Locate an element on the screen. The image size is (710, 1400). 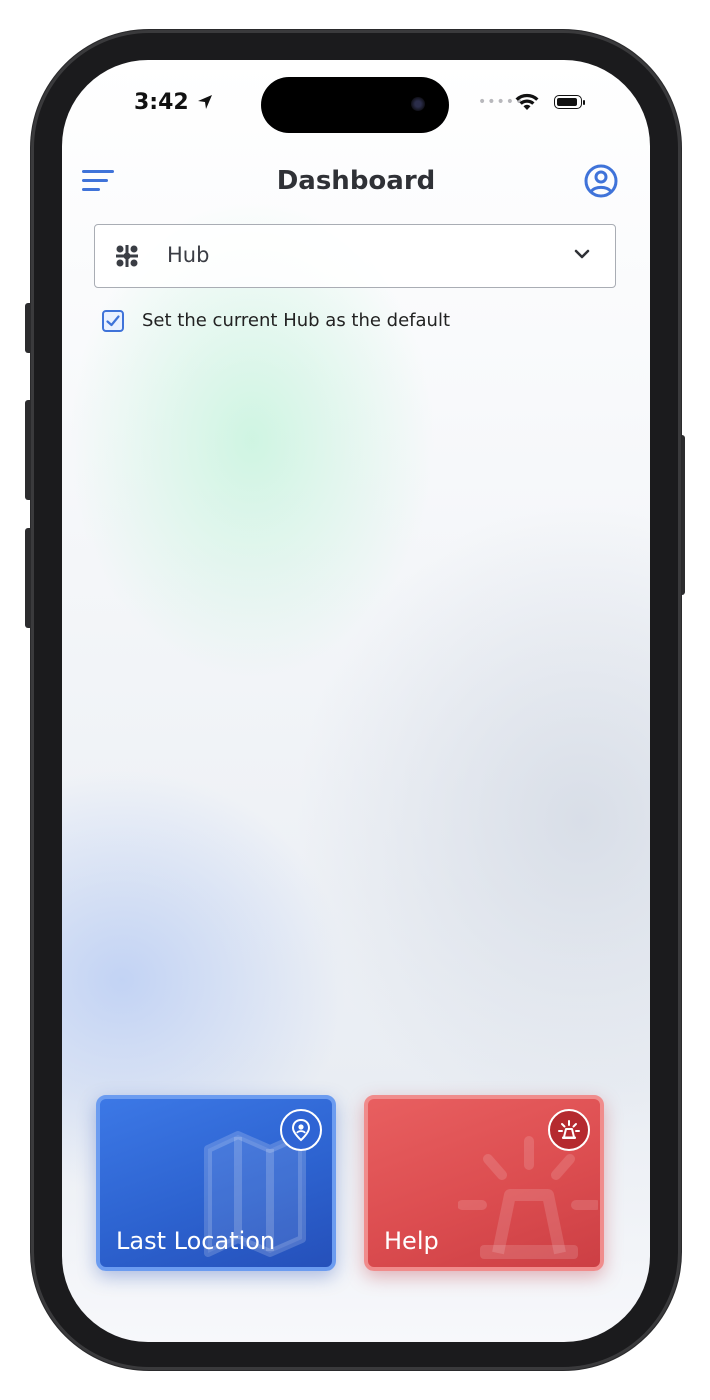
app-header: Dashboard is located at coordinates (356, 181).